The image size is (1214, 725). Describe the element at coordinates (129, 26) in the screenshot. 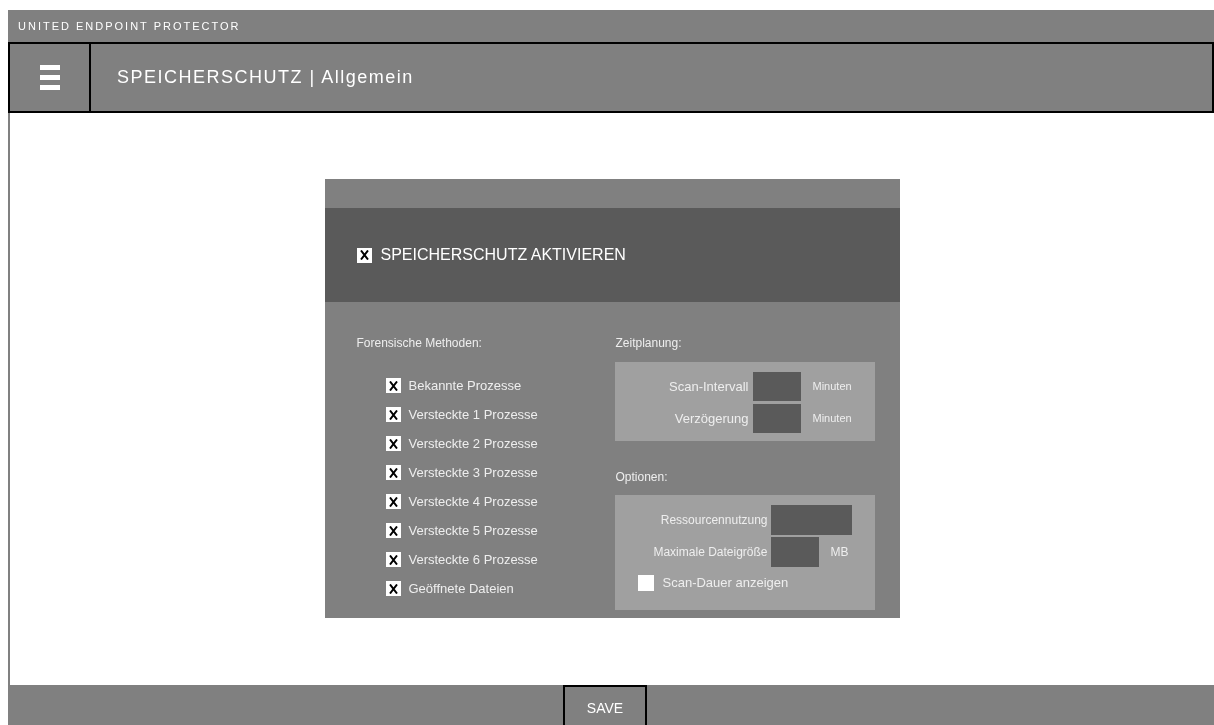

I see `app-title: UNITED ENDPOINT PROTECTOR` at that location.